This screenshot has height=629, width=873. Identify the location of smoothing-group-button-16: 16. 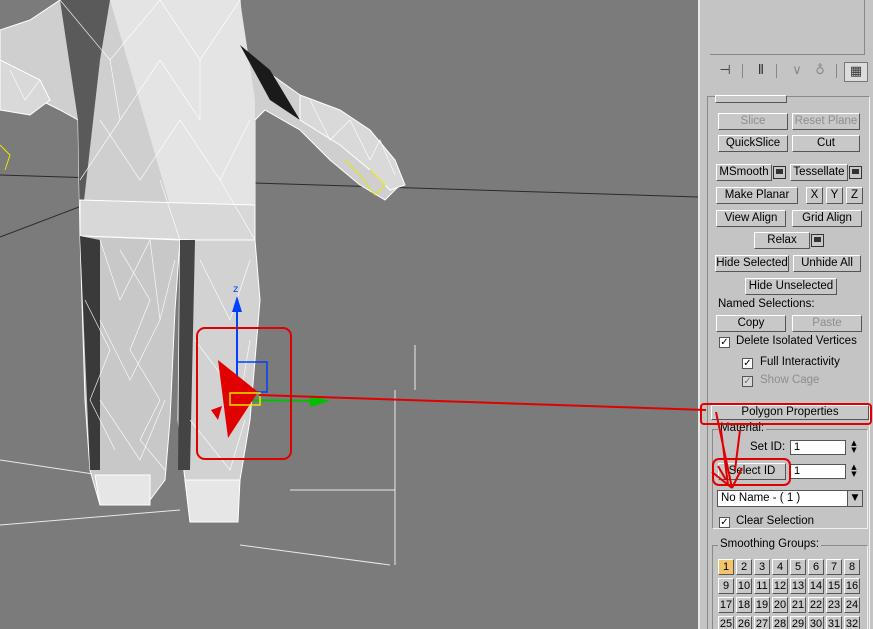
(852, 586).